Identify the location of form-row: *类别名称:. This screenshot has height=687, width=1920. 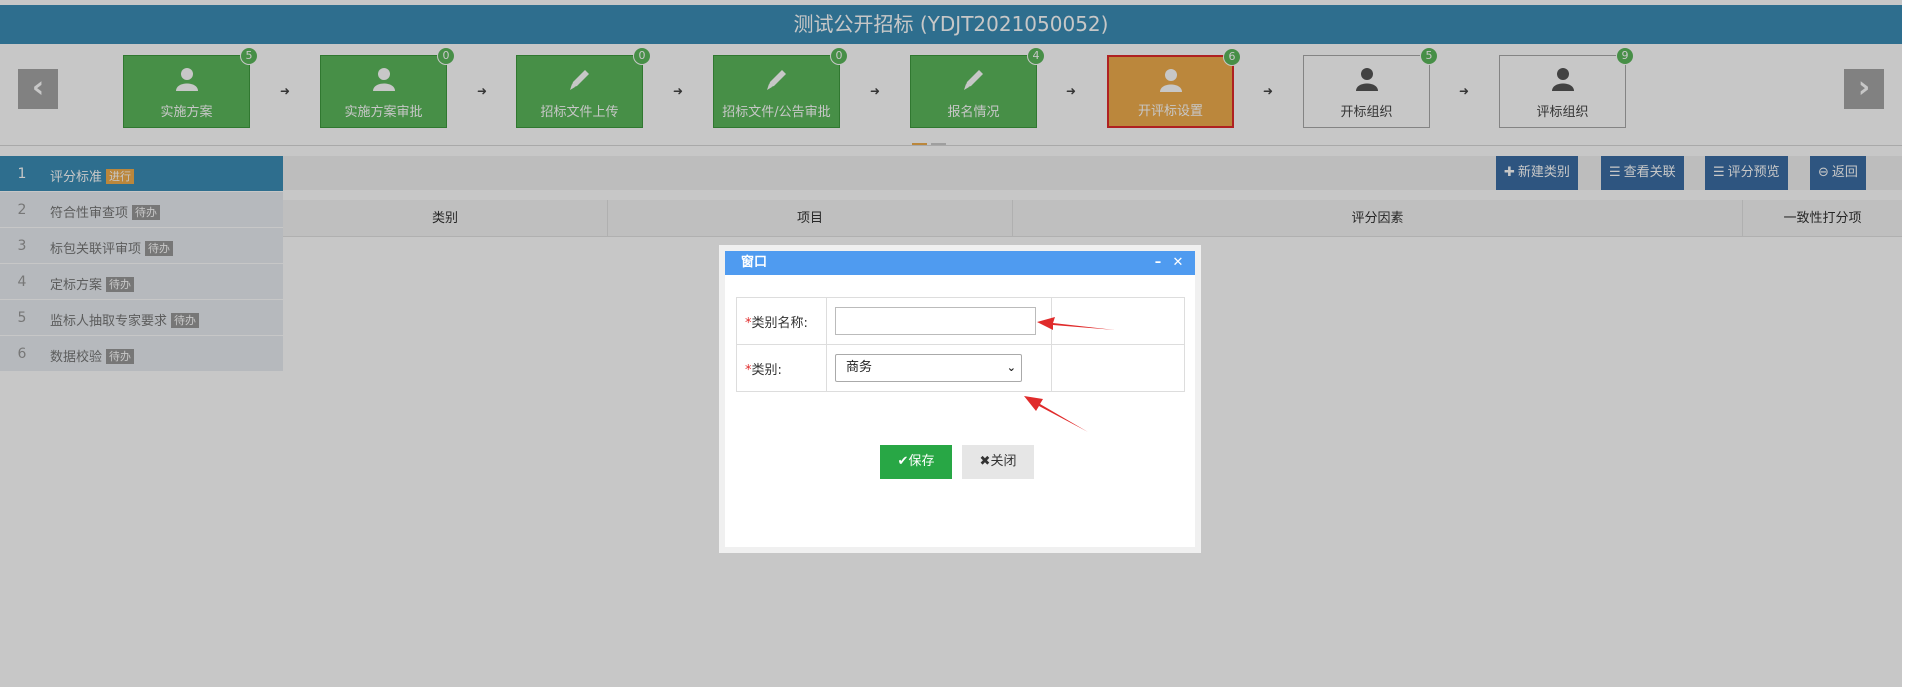
(960, 321).